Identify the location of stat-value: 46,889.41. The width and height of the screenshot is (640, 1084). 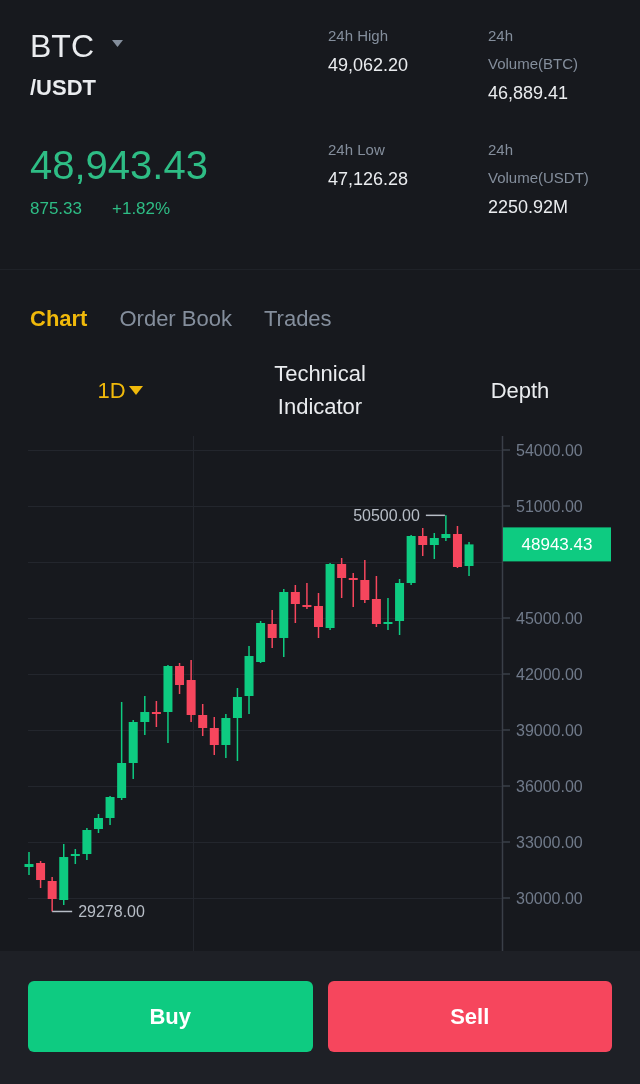
(528, 93).